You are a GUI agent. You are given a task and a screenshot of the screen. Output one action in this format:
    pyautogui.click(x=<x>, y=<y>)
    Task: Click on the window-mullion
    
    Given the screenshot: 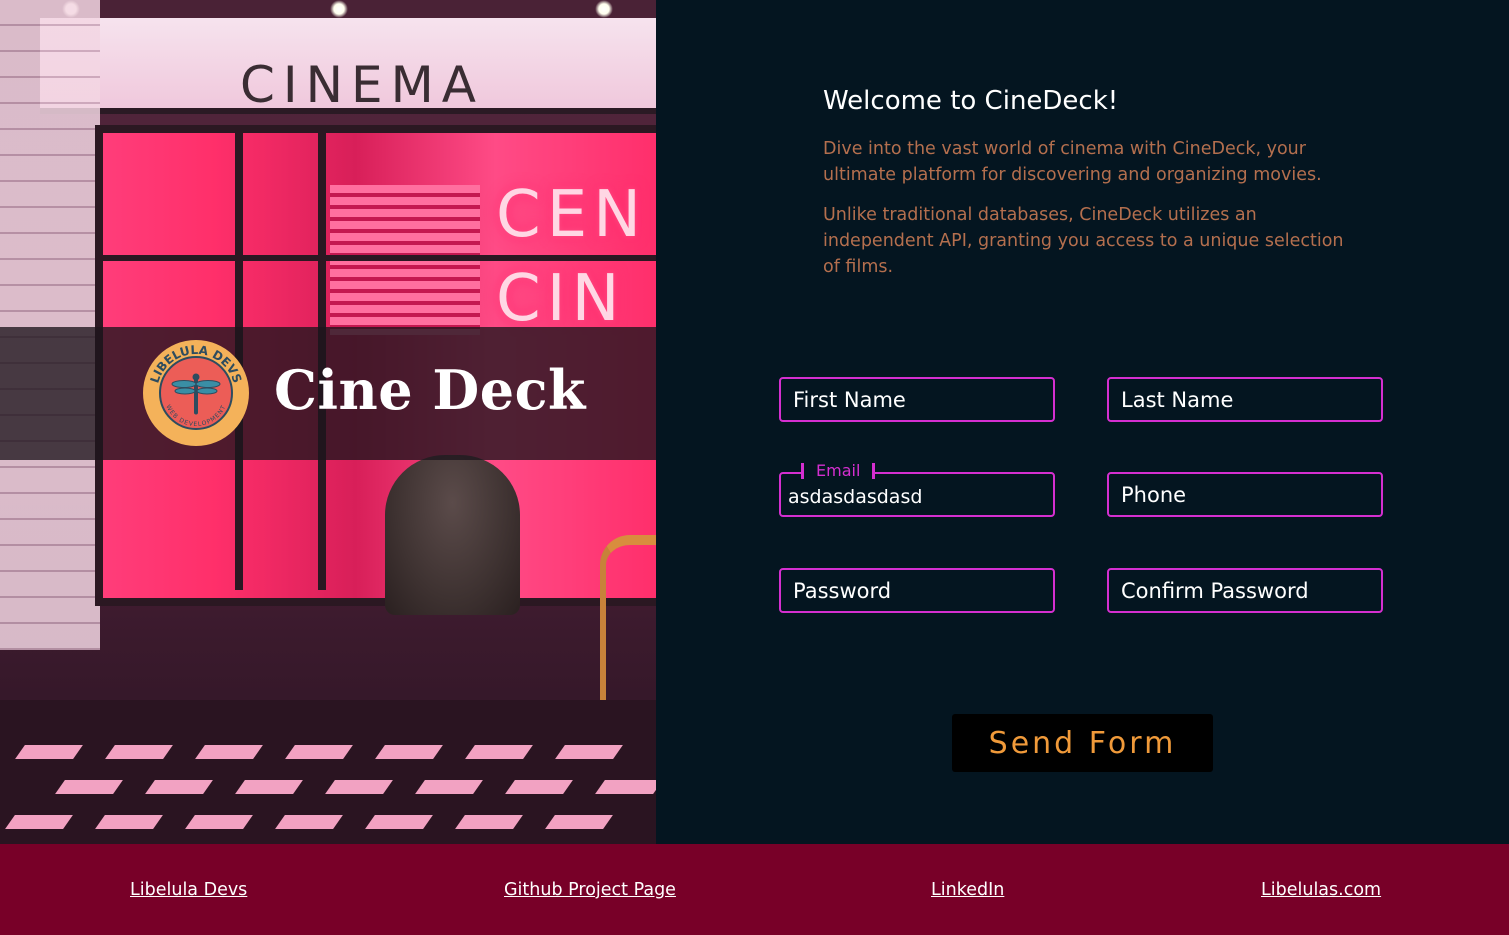 What is the action you would take?
    pyautogui.click(x=375, y=258)
    